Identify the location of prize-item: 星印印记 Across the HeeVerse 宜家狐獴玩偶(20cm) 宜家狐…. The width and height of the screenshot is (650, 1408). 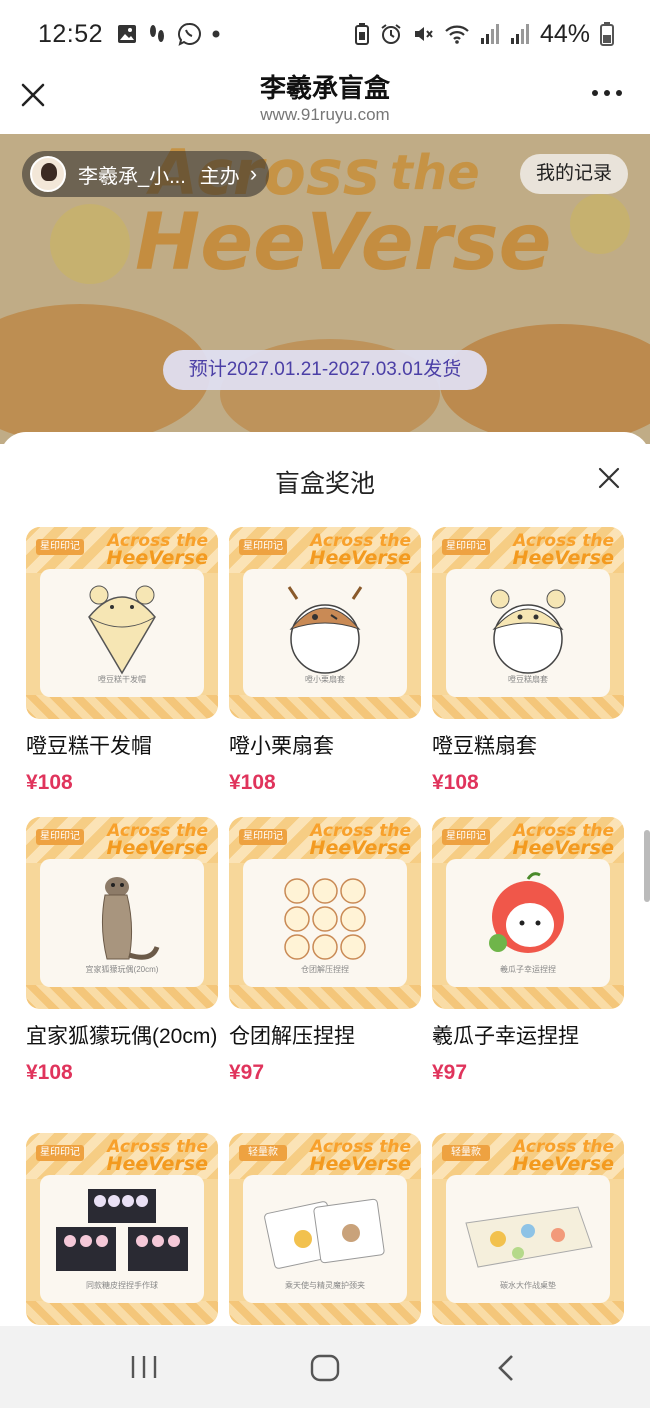
(122, 951).